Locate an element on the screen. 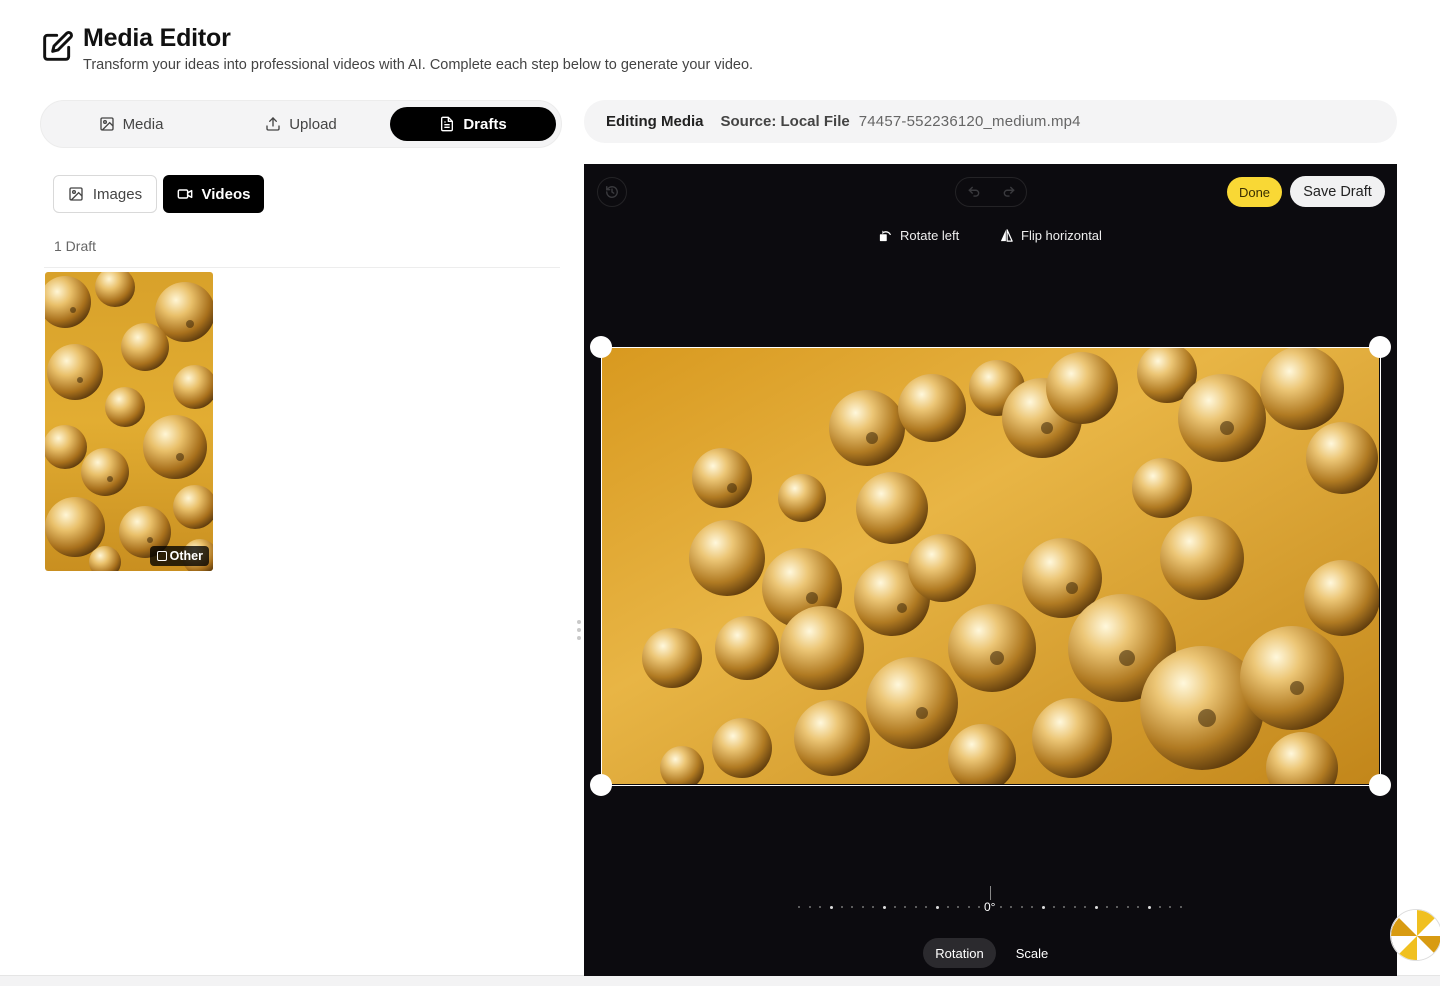  crop-handle-top-right is located at coordinates (1380, 347).